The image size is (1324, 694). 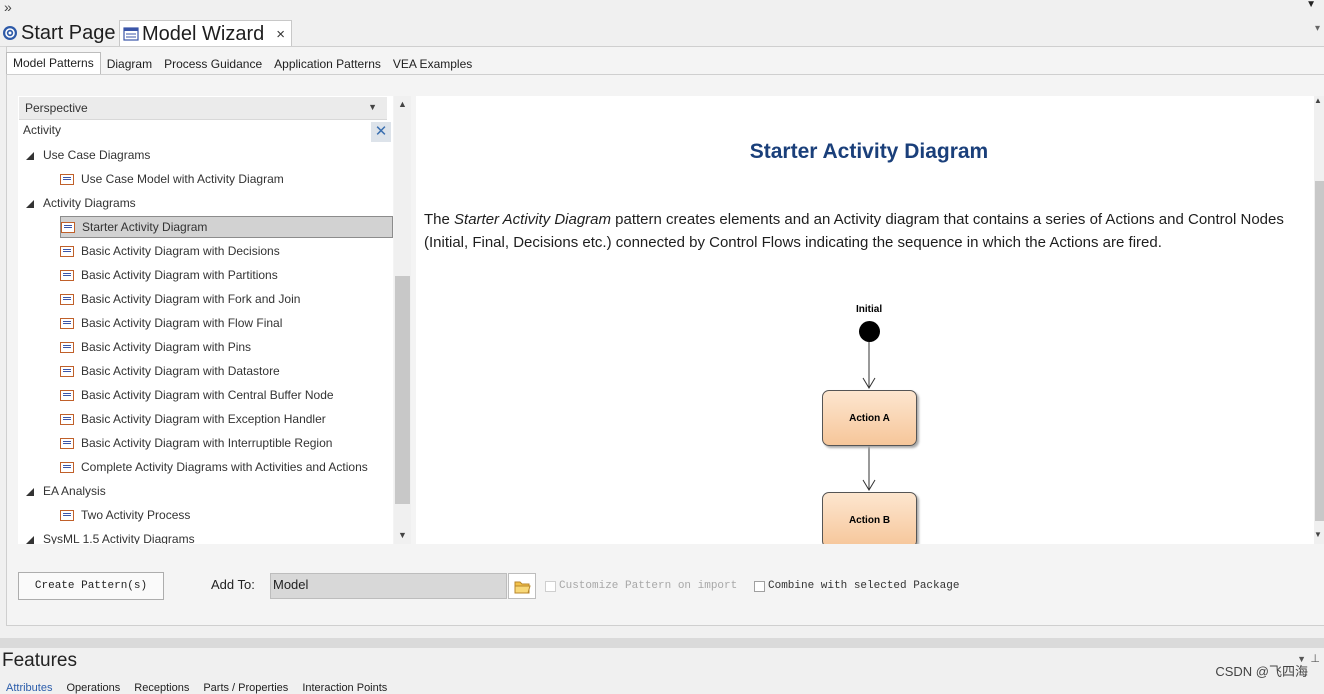 I want to click on tab-model-wizard: Model Wizard ×, so click(x=206, y=33).